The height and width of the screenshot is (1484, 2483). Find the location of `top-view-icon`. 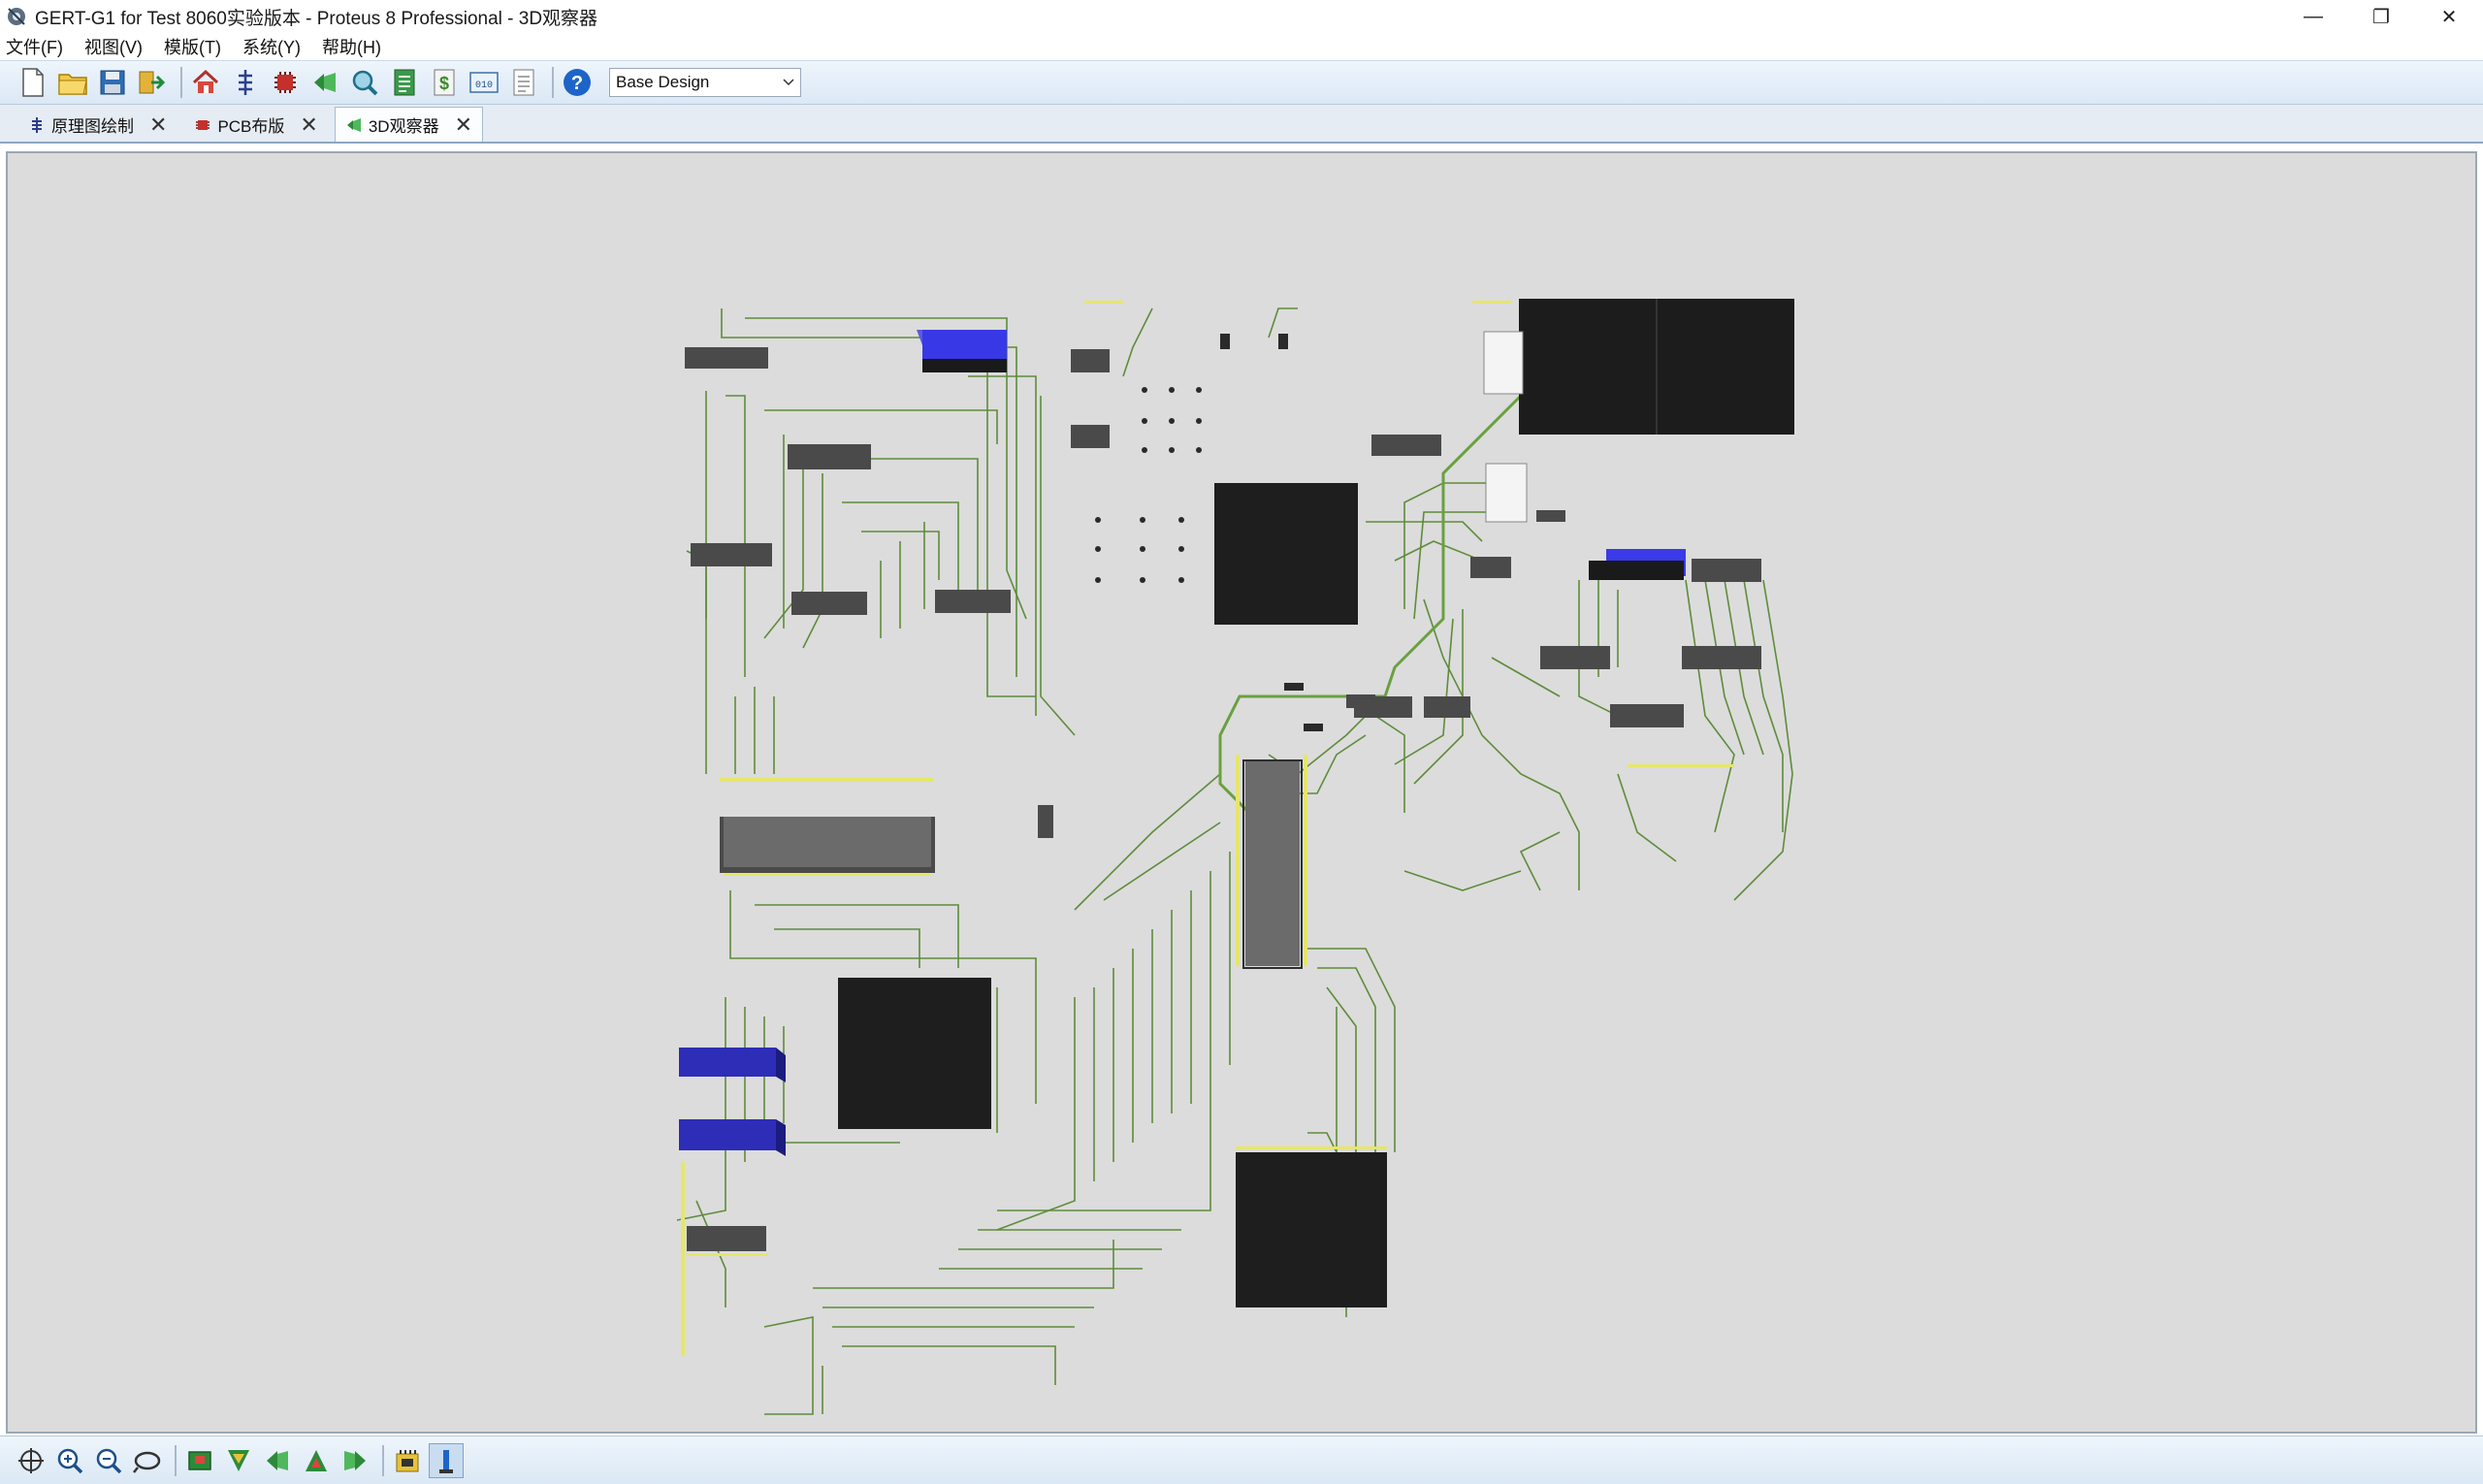

top-view-icon is located at coordinates (200, 1460).